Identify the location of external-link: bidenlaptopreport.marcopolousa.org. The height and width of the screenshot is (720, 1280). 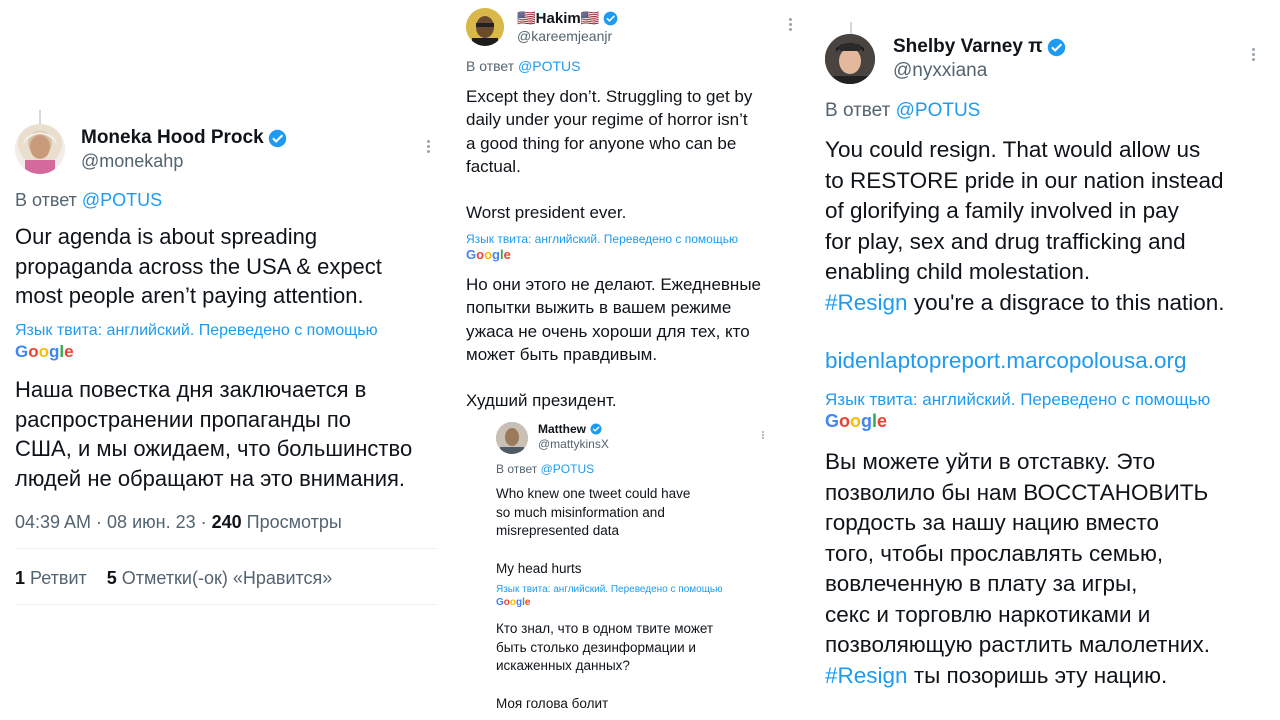
(1005, 361).